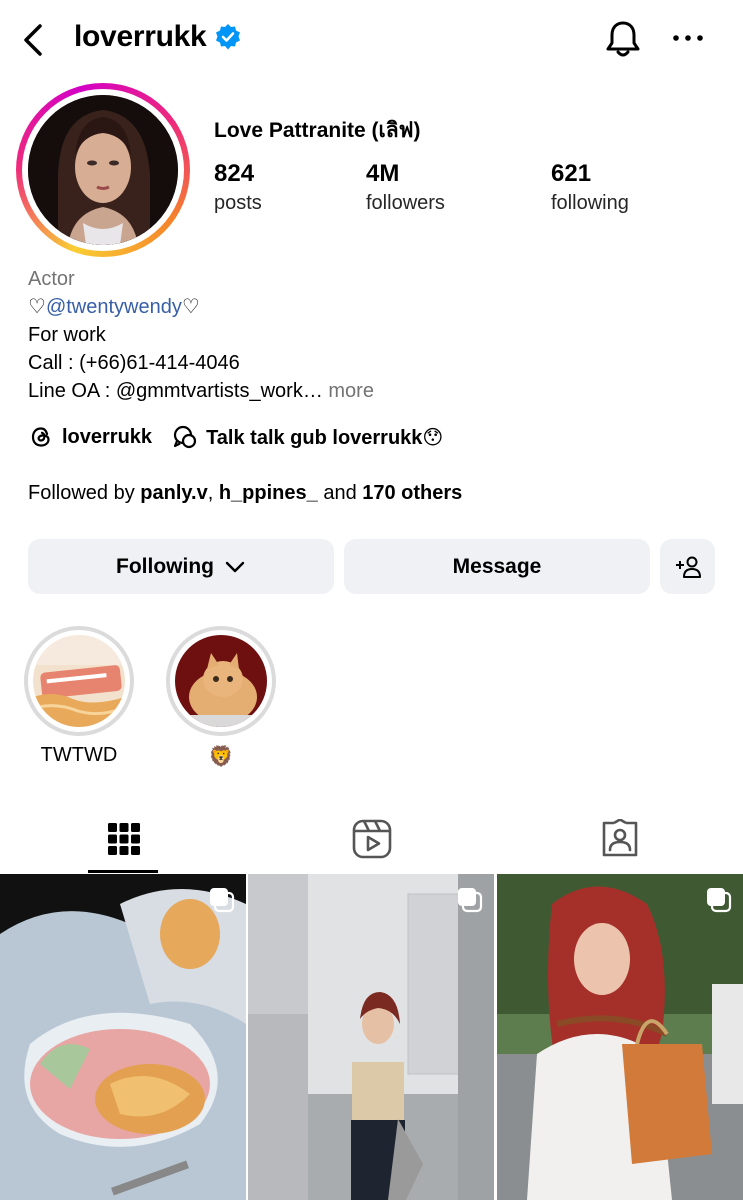  What do you see at coordinates (67, 335) in the screenshot?
I see `bio-line-work: For work` at bounding box center [67, 335].